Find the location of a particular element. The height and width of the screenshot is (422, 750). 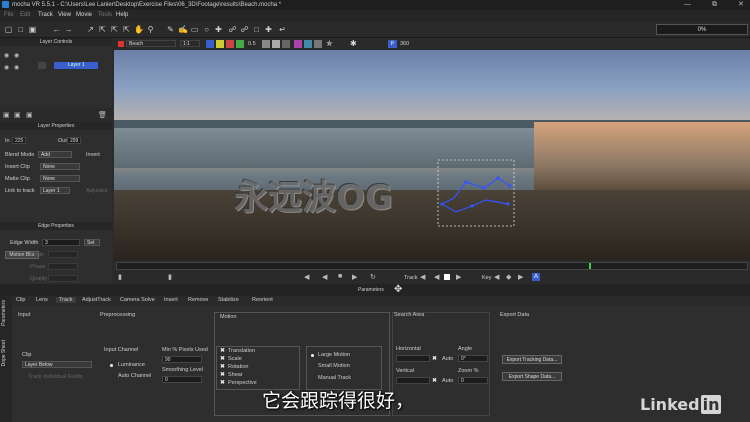

menu-movie: Movie is located at coordinates (84, 15).